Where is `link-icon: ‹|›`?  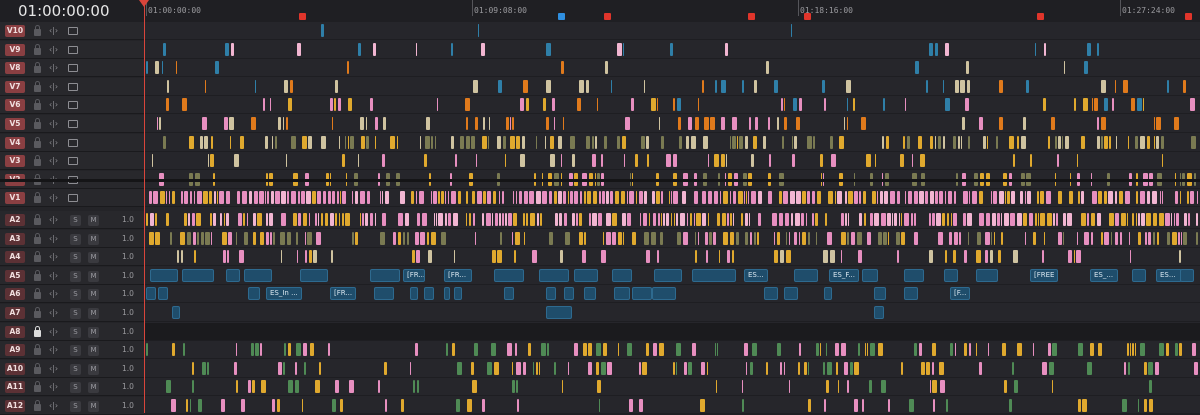 link-icon: ‹|› is located at coordinates (53, 294).